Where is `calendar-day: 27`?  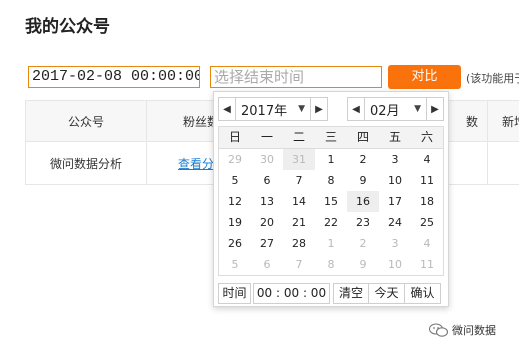
calendar-day: 27 is located at coordinates (267, 243).